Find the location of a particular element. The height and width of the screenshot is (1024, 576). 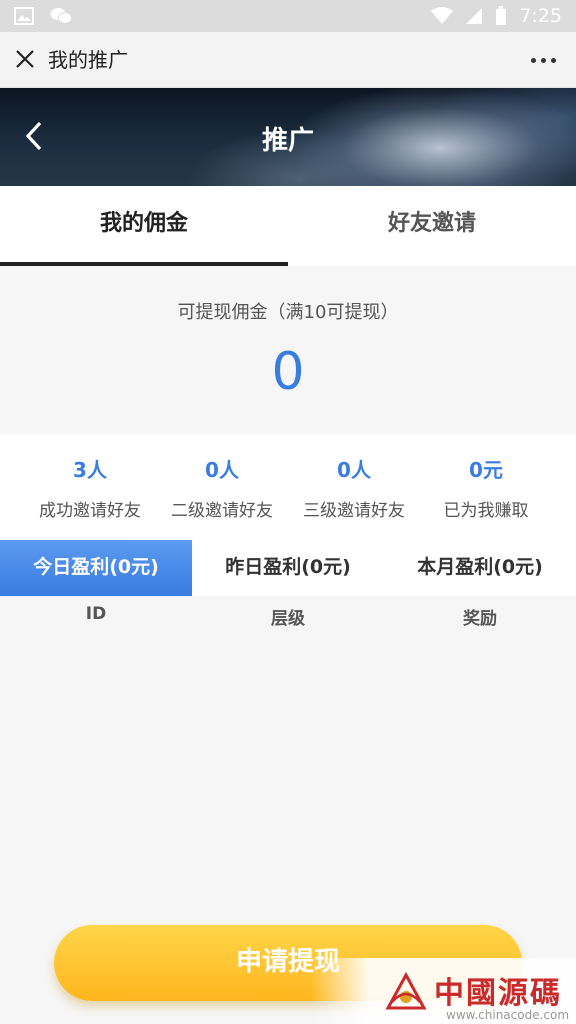

wechat-icon is located at coordinates (61, 16).